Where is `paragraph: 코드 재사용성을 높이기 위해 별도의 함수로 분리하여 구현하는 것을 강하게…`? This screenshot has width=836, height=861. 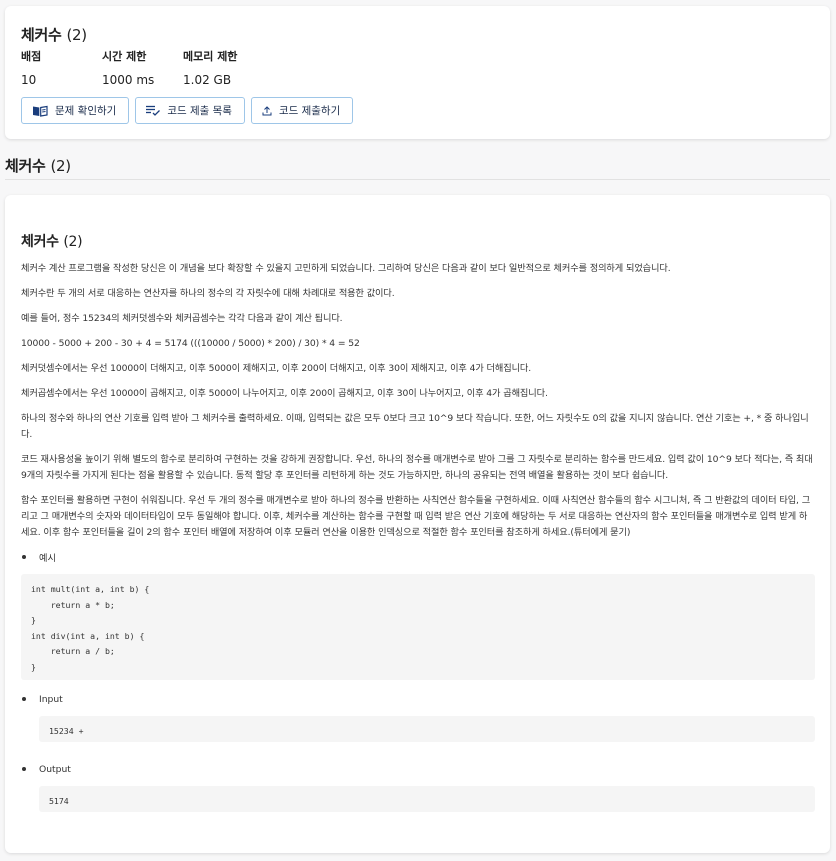
paragraph: 코드 재사용성을 높이기 위해 별도의 함수로 분리하여 구현하는 것을 강하게… is located at coordinates (417, 467).